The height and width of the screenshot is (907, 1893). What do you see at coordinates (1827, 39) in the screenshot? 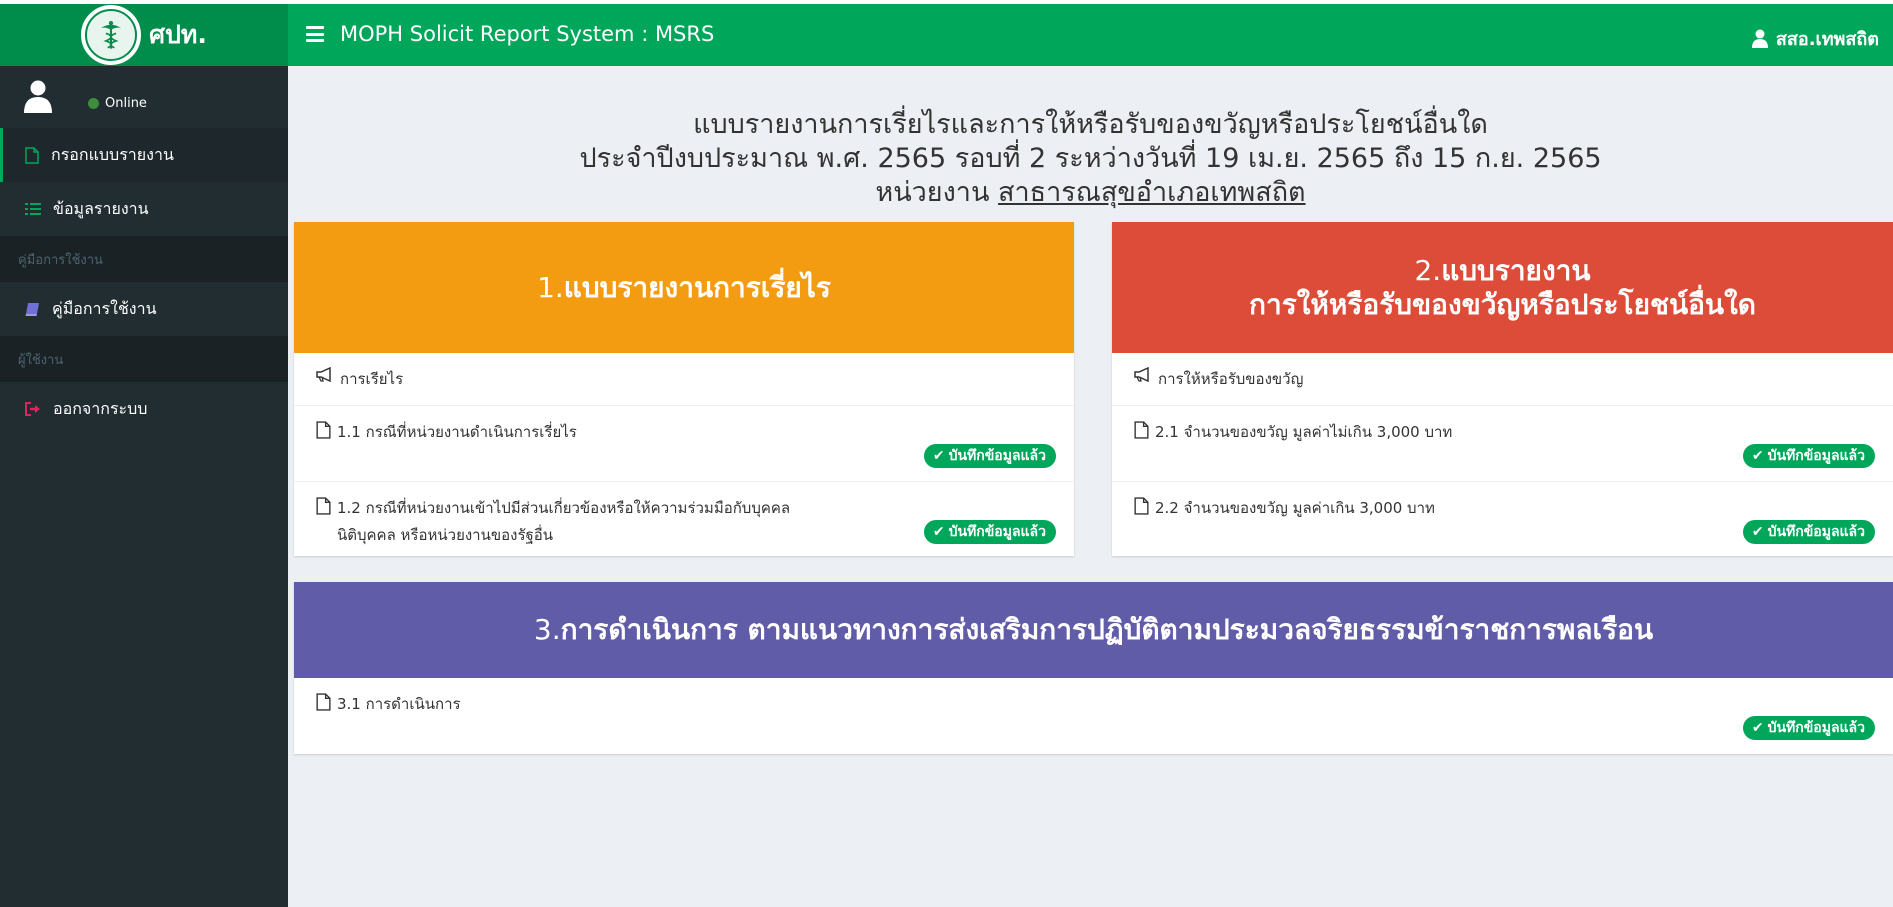
I see `user-name: สสอ.เทพสถิต` at bounding box center [1827, 39].